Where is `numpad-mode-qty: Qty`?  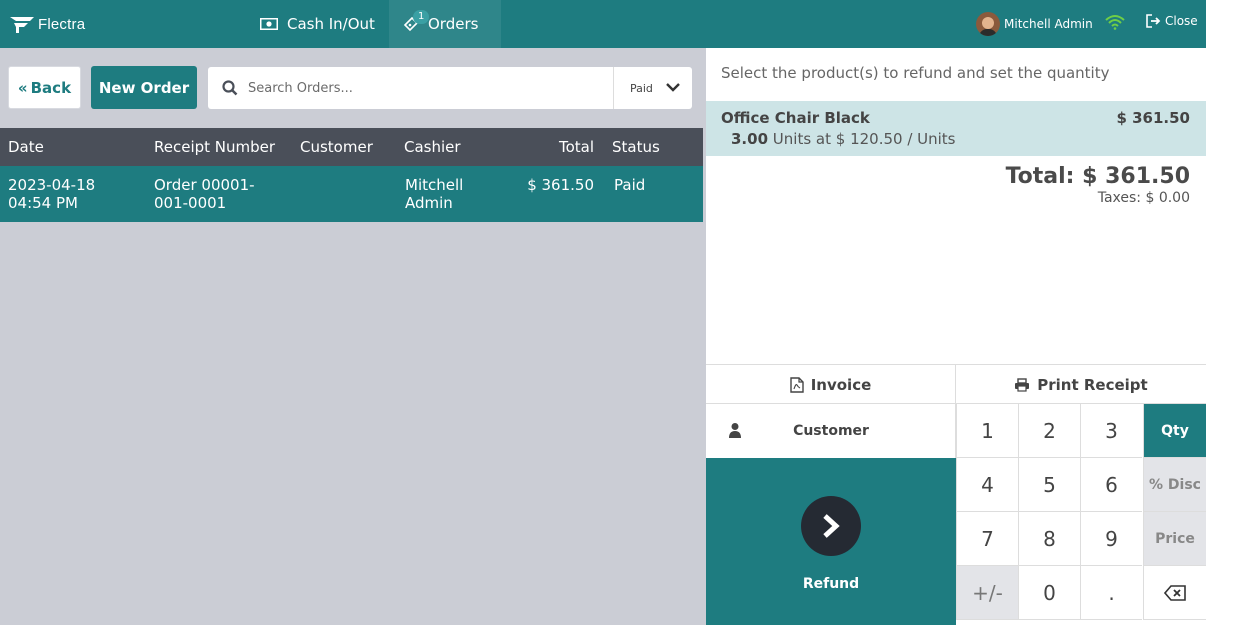
numpad-mode-qty: Qty is located at coordinates (1174, 431).